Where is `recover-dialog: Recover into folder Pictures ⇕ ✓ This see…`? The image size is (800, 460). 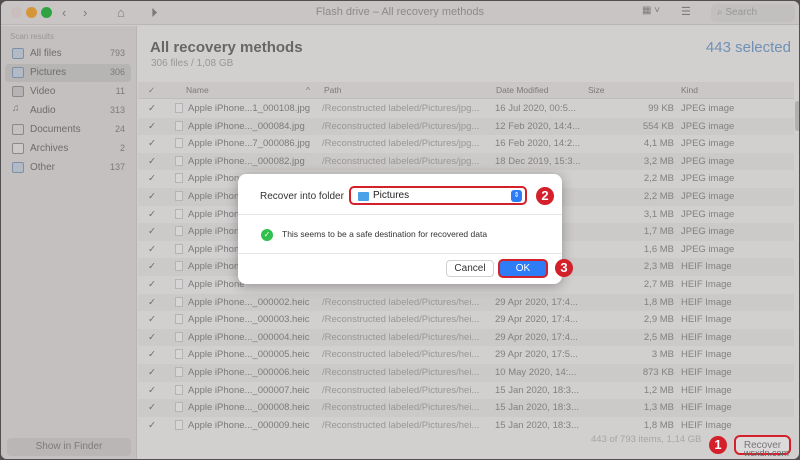 recover-dialog: Recover into folder Pictures ⇕ ✓ This see… is located at coordinates (400, 229).